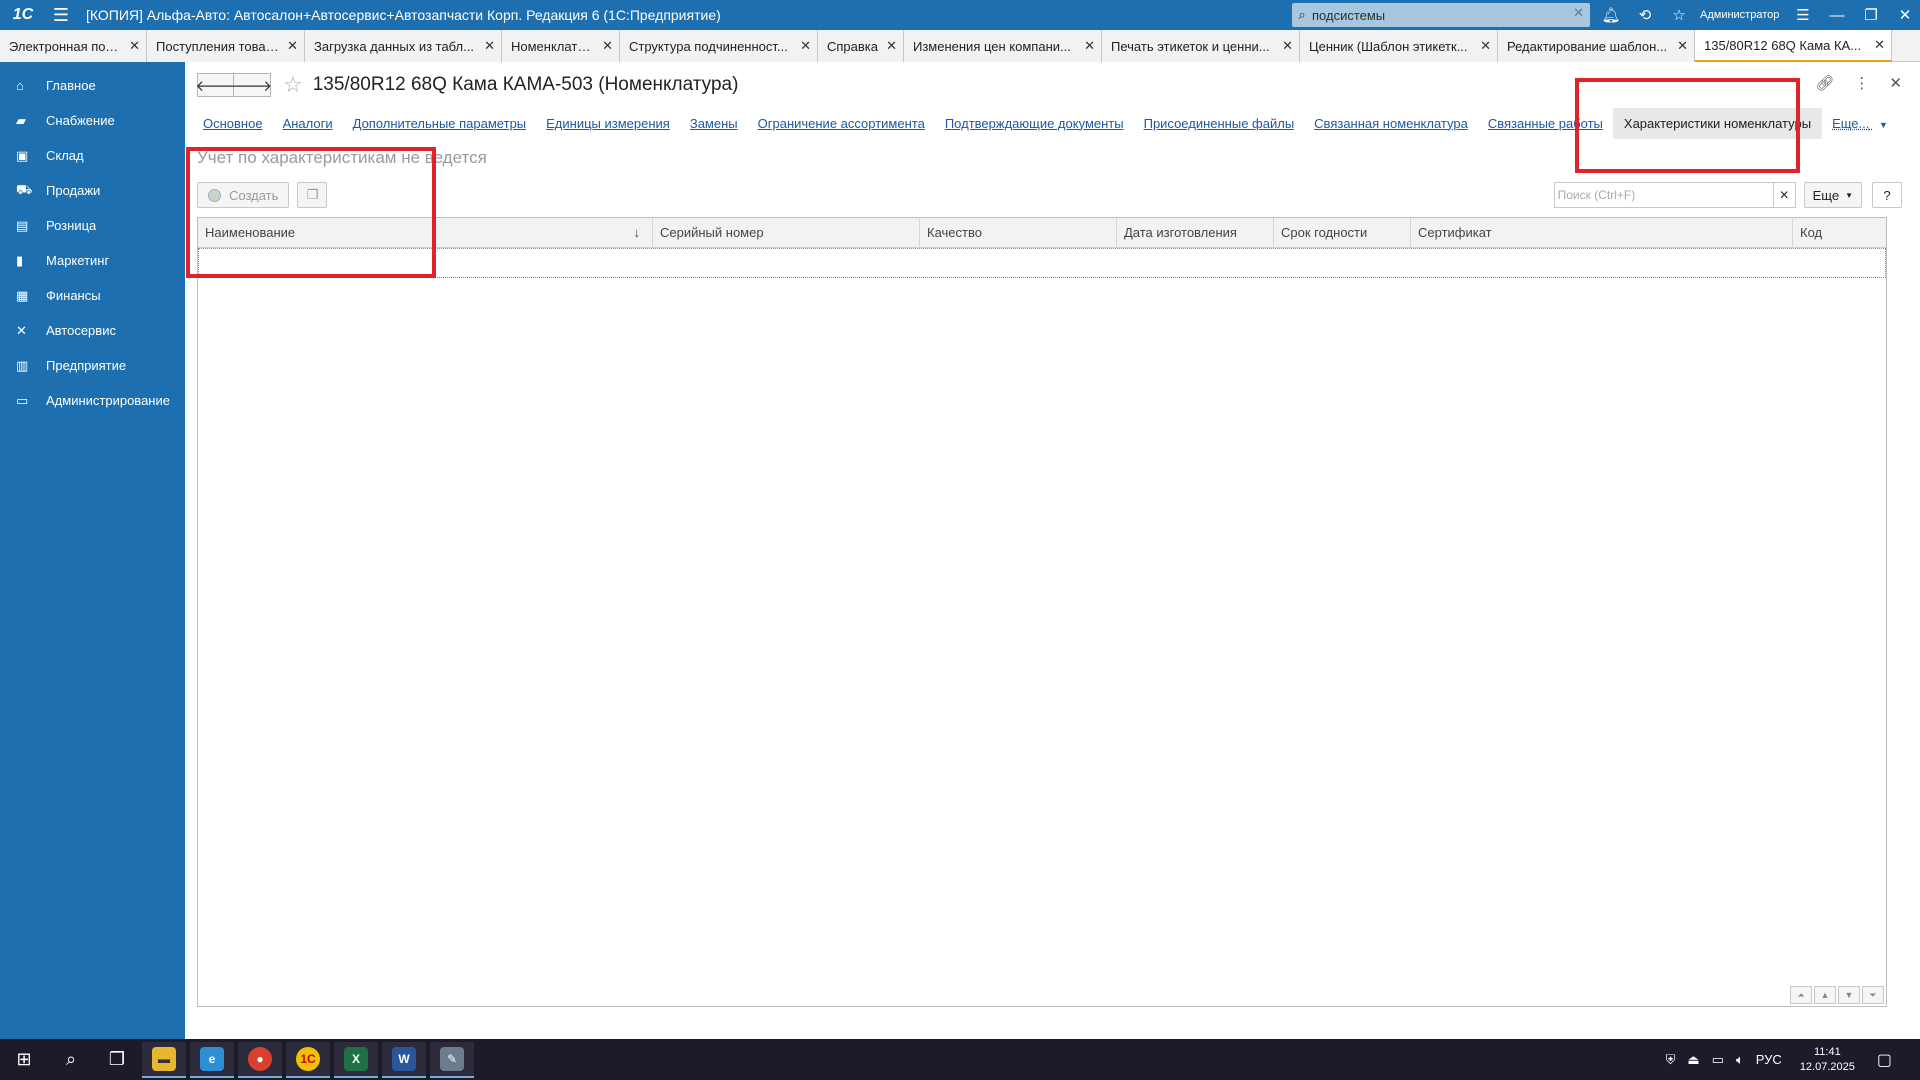  What do you see at coordinates (841, 123) in the screenshot?
I see `nav-link-assortment-limit: Ограничение ассортимента` at bounding box center [841, 123].